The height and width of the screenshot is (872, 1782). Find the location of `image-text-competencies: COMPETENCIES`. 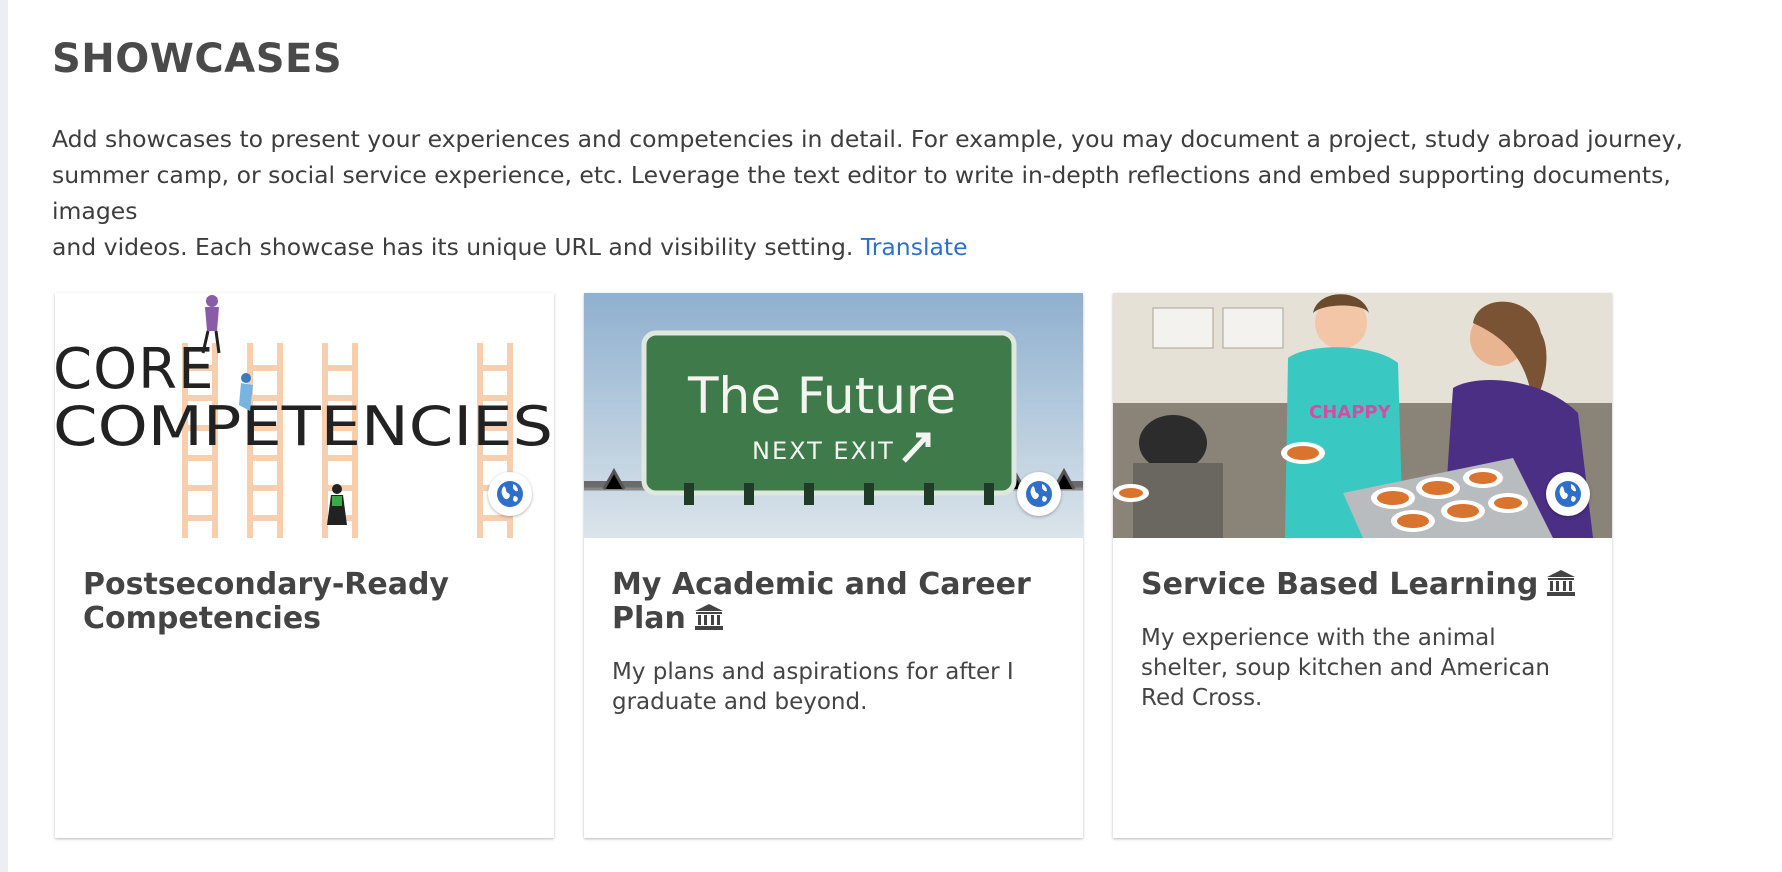

image-text-competencies: COMPETENCIES is located at coordinates (304, 426).